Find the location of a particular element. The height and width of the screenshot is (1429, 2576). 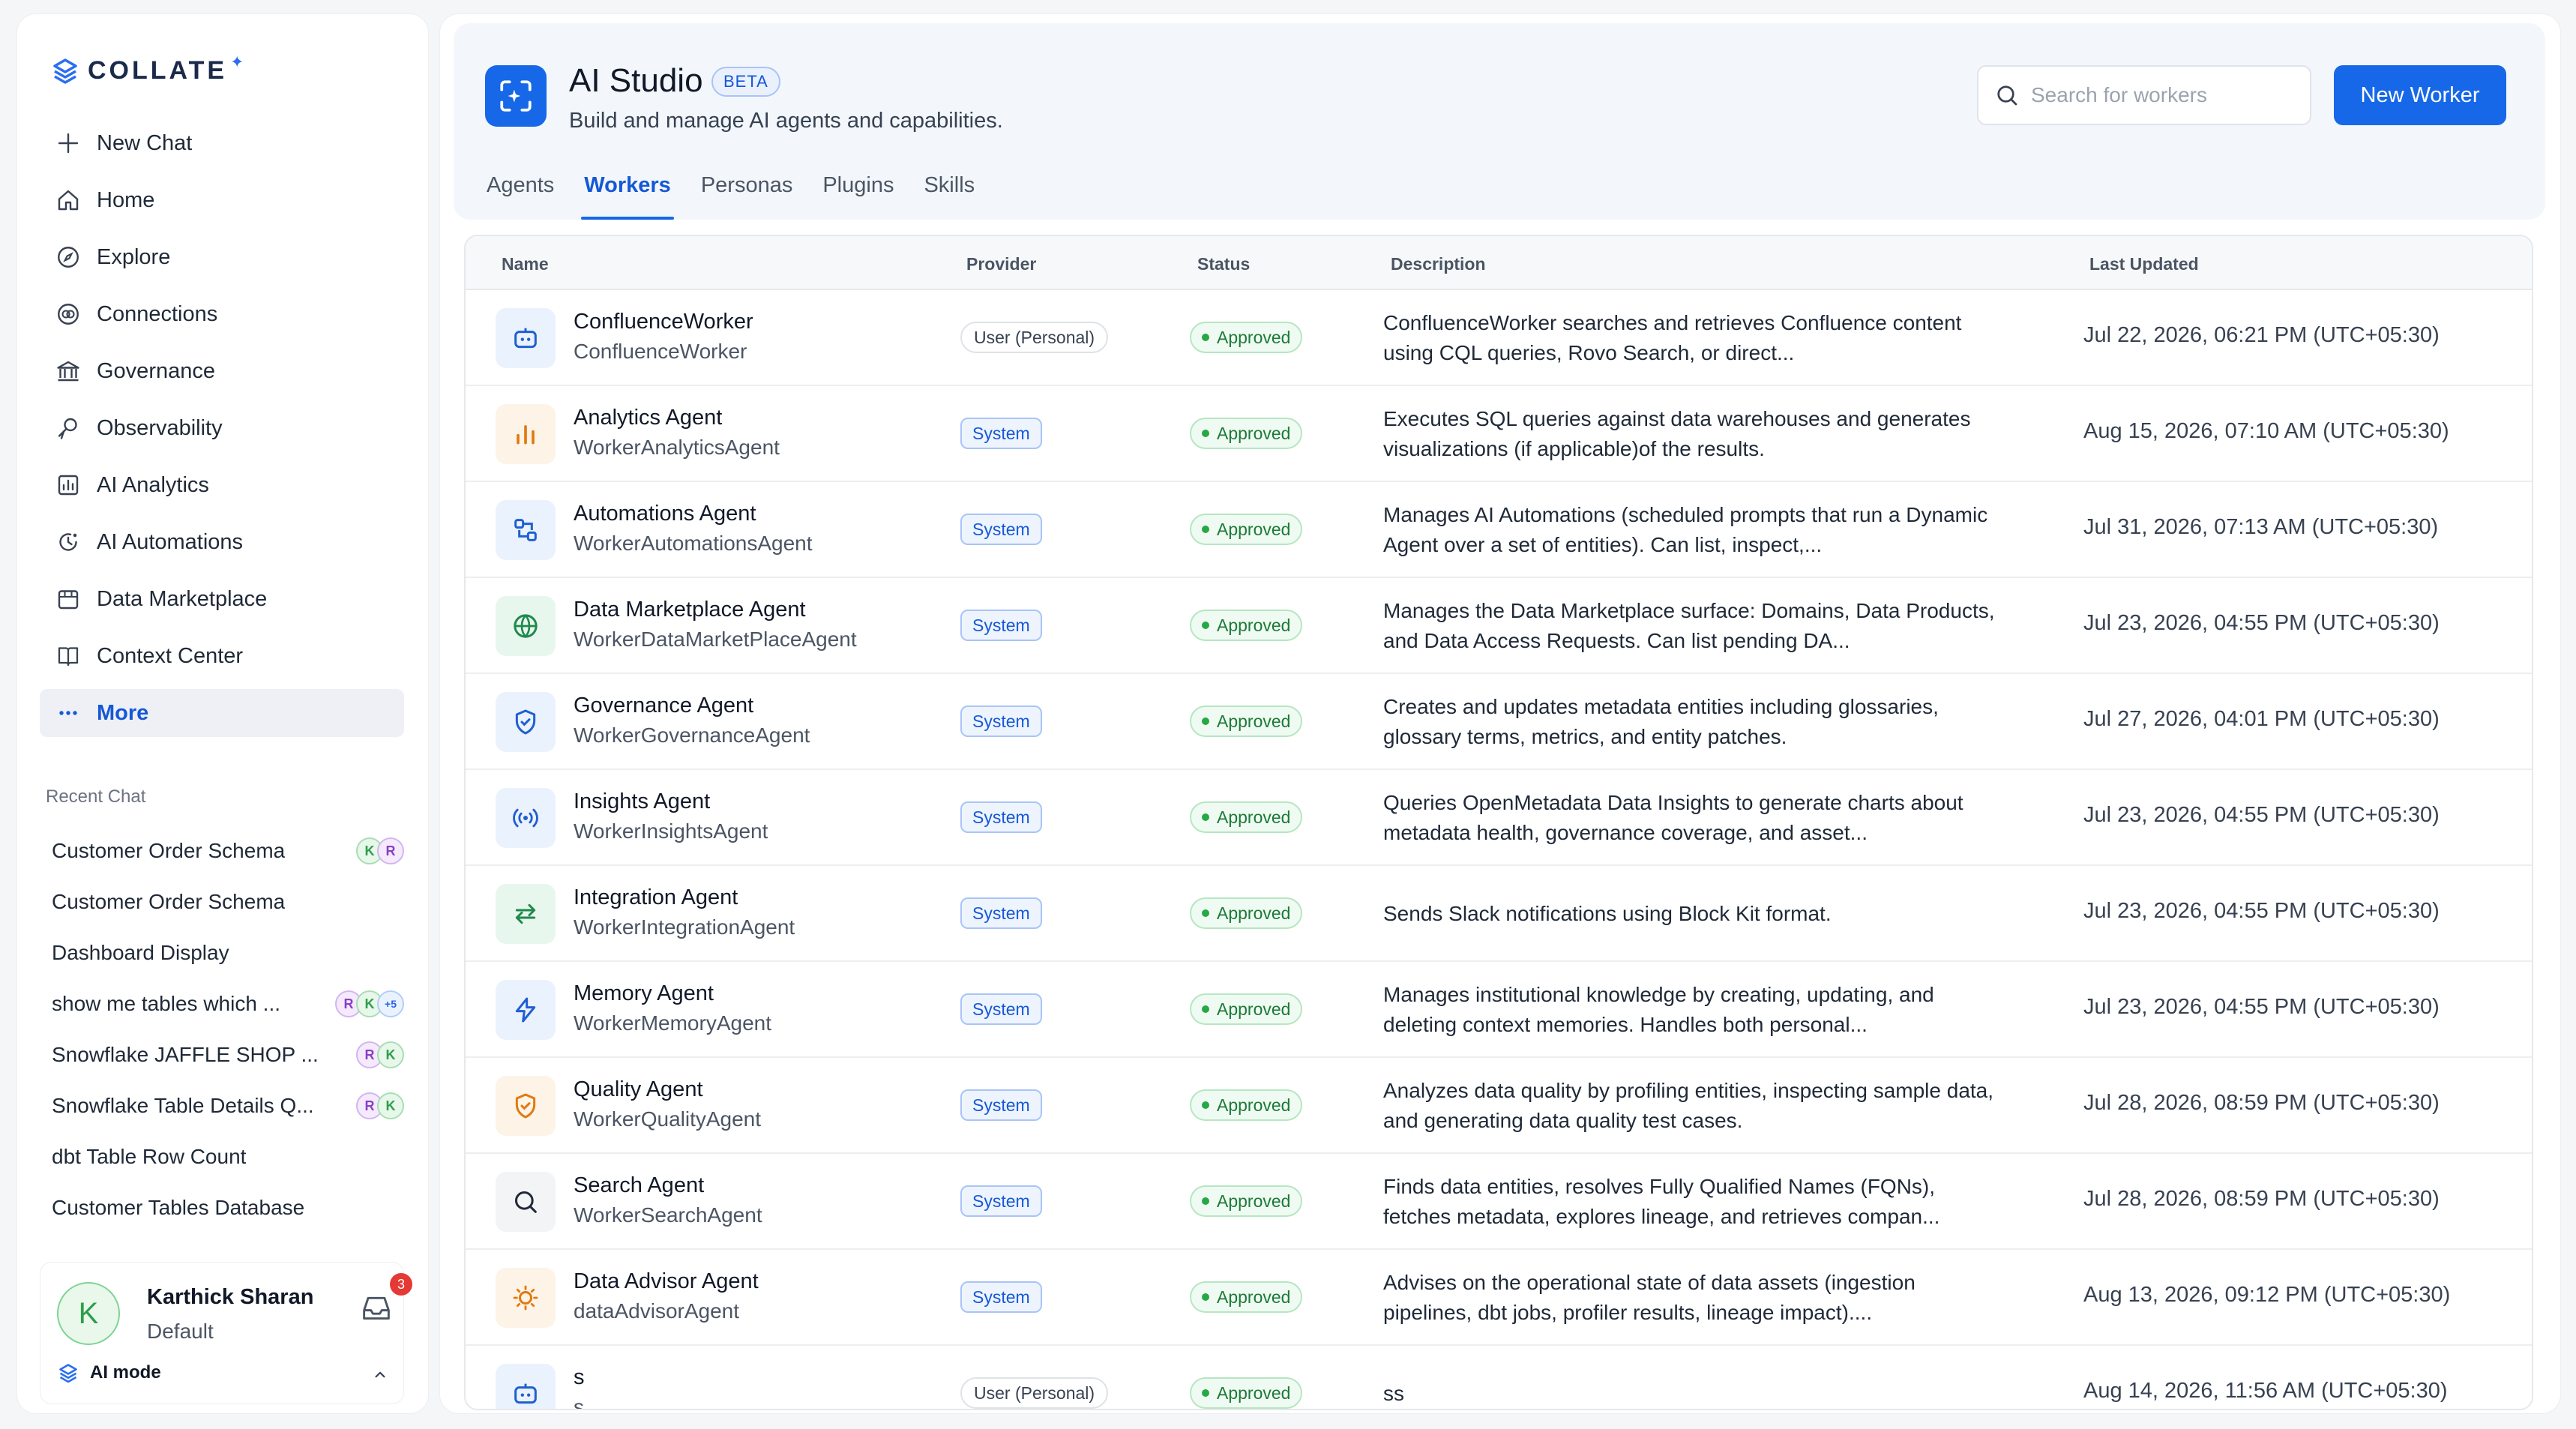

inbox-icon is located at coordinates (376, 1308).